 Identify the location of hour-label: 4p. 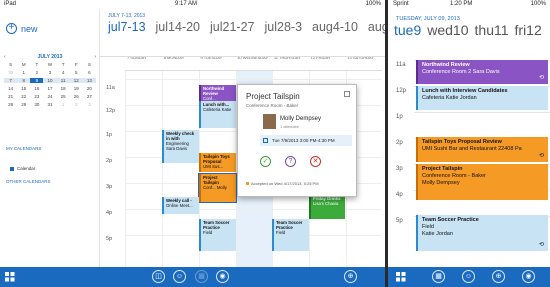
(399, 195).